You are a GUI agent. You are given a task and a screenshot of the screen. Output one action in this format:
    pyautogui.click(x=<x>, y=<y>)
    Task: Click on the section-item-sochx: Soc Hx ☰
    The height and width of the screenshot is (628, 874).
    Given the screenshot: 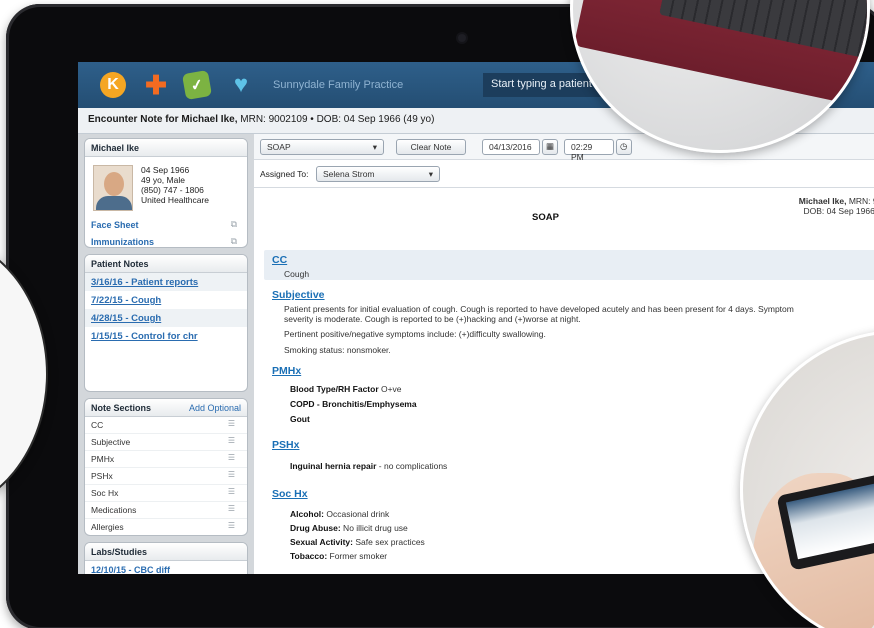 What is the action you would take?
    pyautogui.click(x=166, y=493)
    